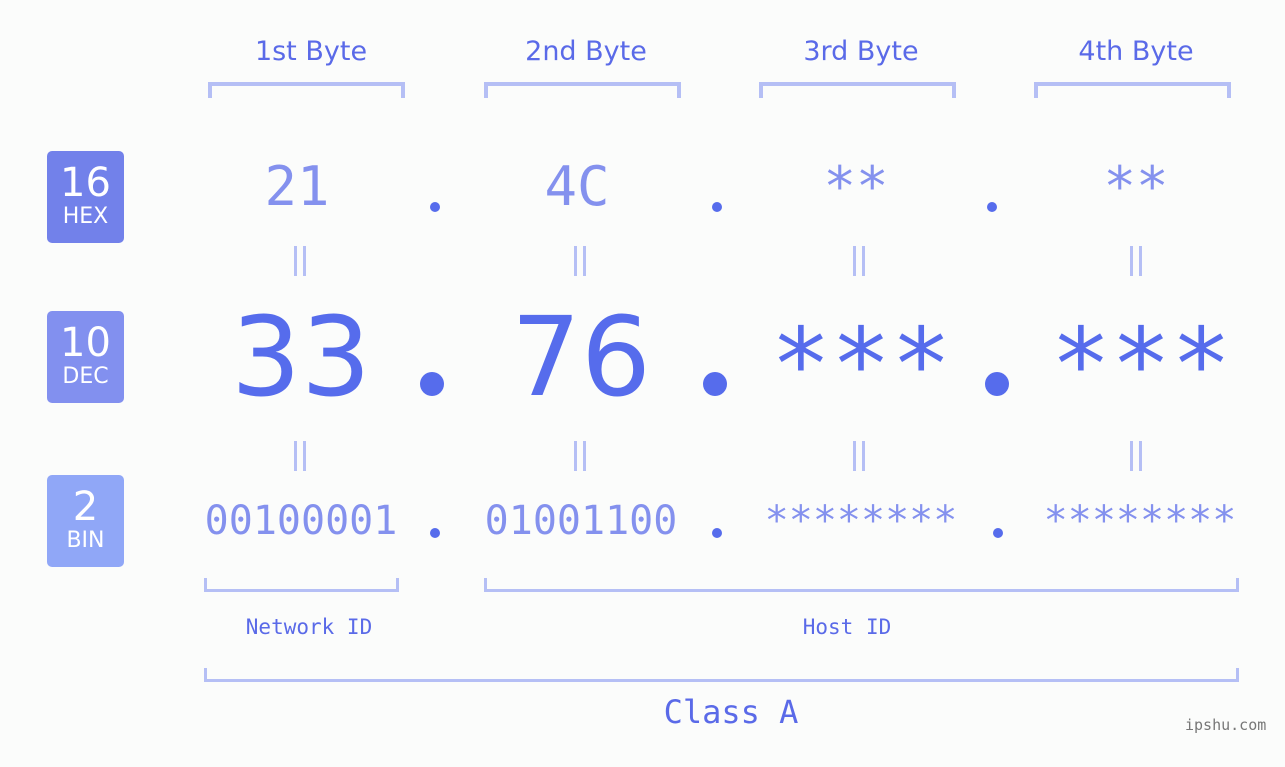  I want to click on class-bracket, so click(721, 675).